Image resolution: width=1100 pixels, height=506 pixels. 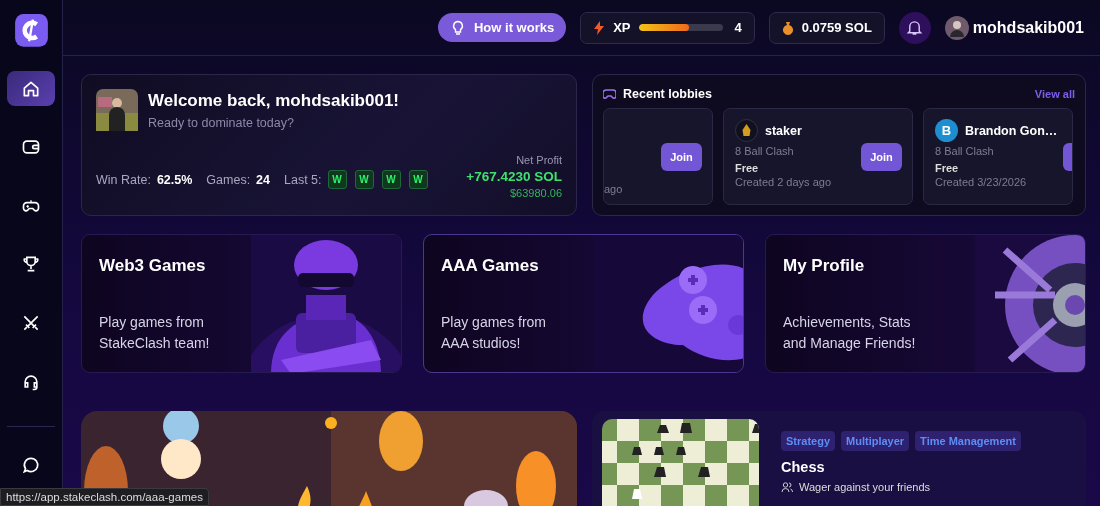 I want to click on created-time: Created 2 days ago, so click(x=783, y=182).